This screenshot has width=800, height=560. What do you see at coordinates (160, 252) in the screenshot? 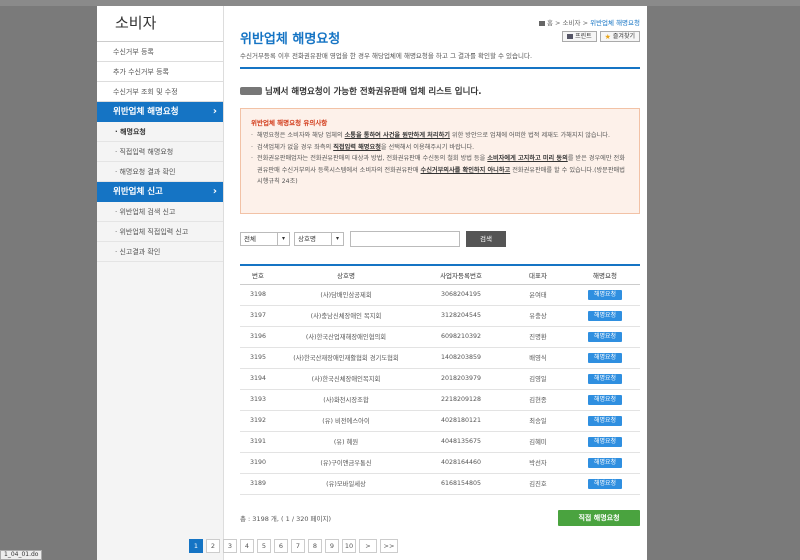
I see `sidebar-sub-report-result: · 신고결과 확인` at bounding box center [160, 252].